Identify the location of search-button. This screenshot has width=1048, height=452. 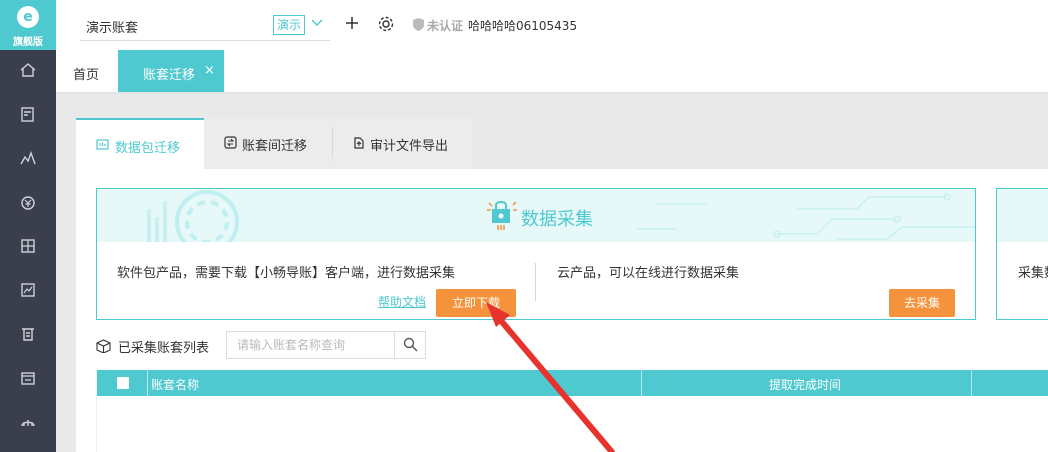
(409, 345).